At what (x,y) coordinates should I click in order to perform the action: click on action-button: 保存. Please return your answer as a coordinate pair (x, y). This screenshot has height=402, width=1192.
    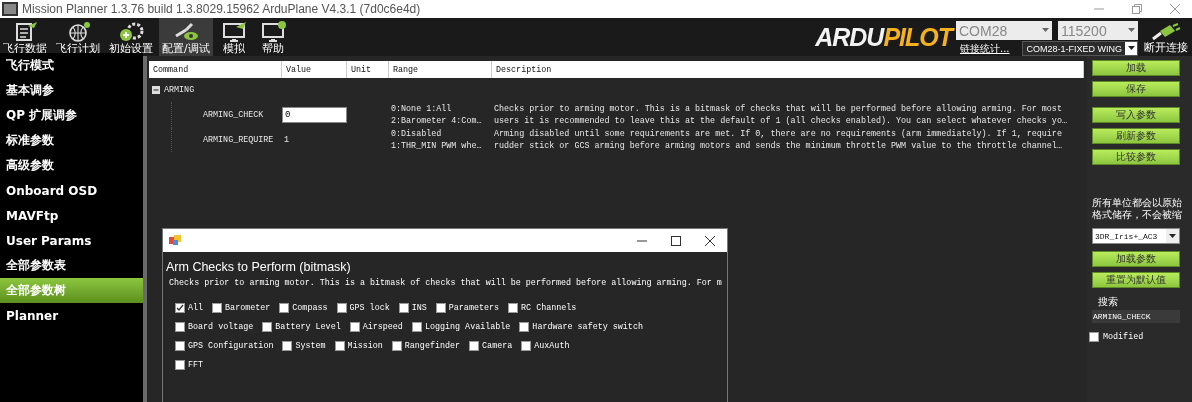
    Looking at the image, I should click on (1136, 89).